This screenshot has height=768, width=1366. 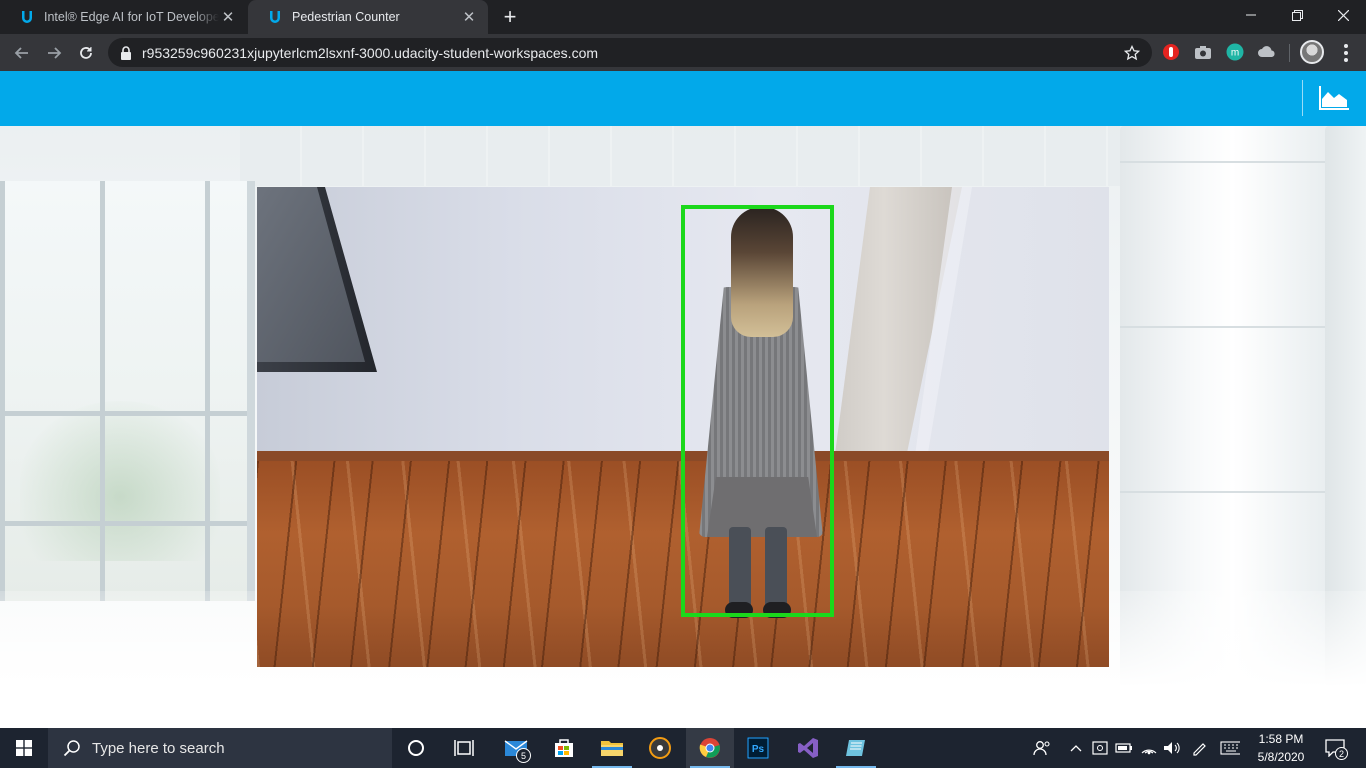 What do you see at coordinates (72, 748) in the screenshot?
I see `search-icon` at bounding box center [72, 748].